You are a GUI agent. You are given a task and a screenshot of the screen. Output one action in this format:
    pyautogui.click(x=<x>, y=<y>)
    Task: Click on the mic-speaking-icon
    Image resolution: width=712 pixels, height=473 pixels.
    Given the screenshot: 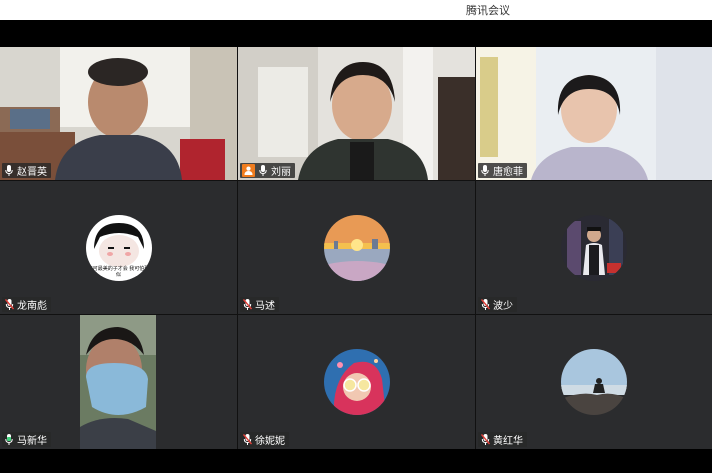 What is the action you would take?
    pyautogui.click(x=9, y=440)
    